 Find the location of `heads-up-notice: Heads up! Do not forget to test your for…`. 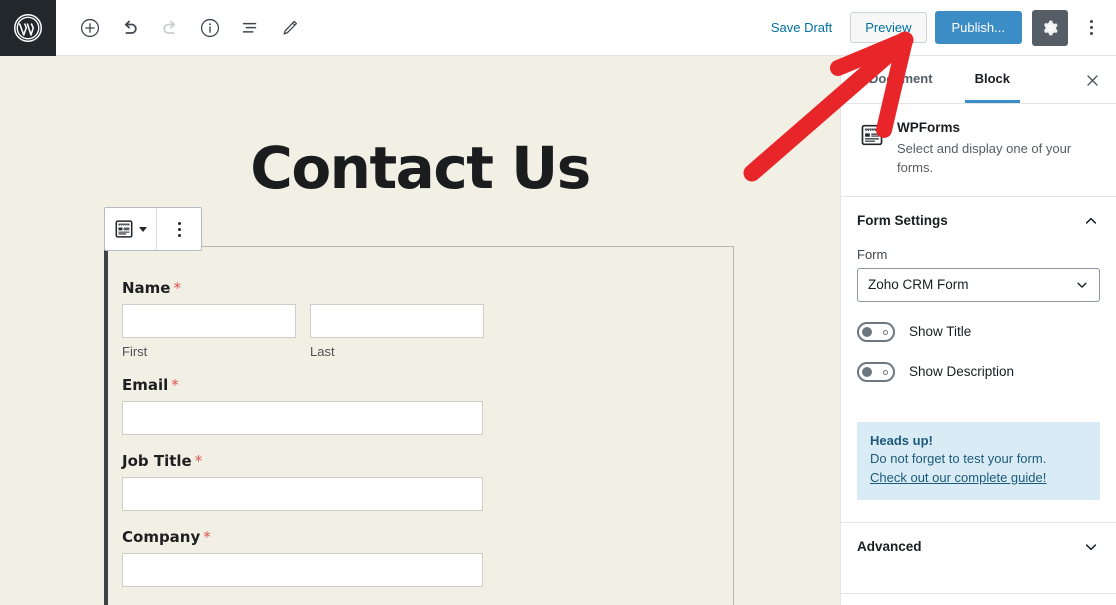

heads-up-notice: Heads up! Do not forget to test your for… is located at coordinates (978, 460).